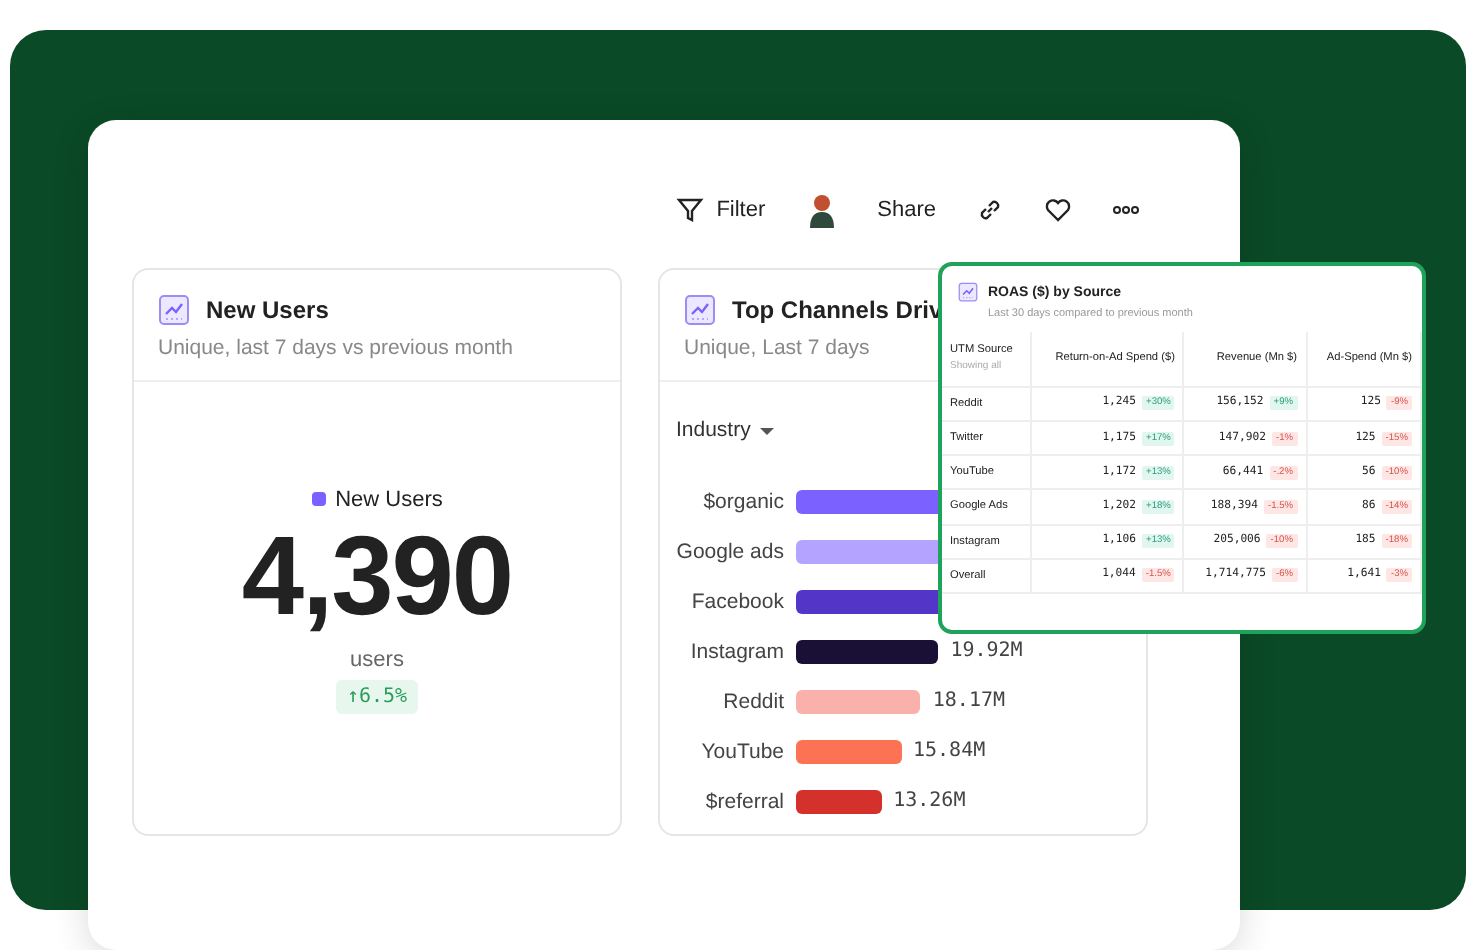 This screenshot has height=950, width=1472. What do you see at coordinates (1058, 210) in the screenshot?
I see `heart-icon` at bounding box center [1058, 210].